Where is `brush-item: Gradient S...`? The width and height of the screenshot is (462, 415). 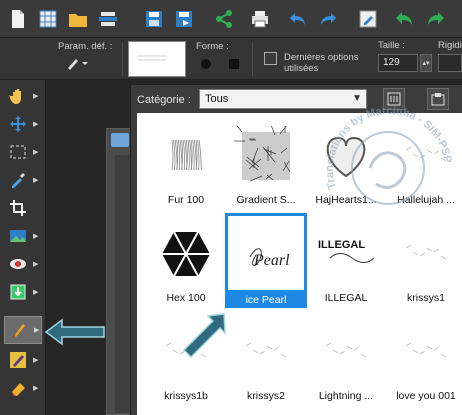
brush-item: Gradient S... is located at coordinates (266, 163).